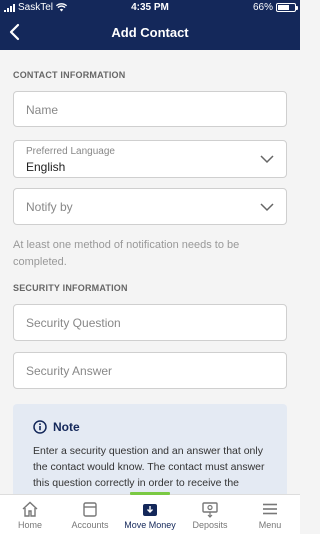 The width and height of the screenshot is (320, 534). What do you see at coordinates (73, 323) in the screenshot?
I see `security-question-placeholder: Security Question` at bounding box center [73, 323].